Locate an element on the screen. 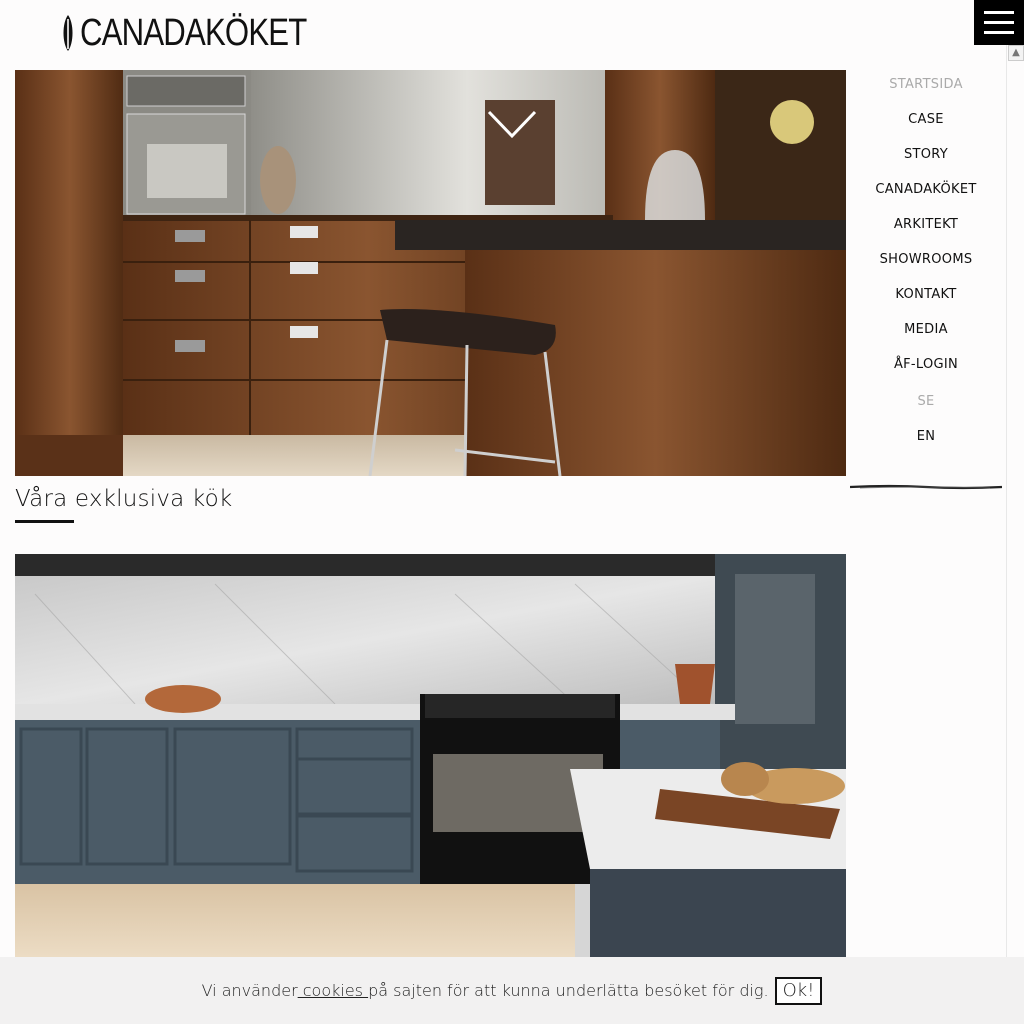 The image size is (1024, 1024). chevron-down-icon is located at coordinates (512, 122).